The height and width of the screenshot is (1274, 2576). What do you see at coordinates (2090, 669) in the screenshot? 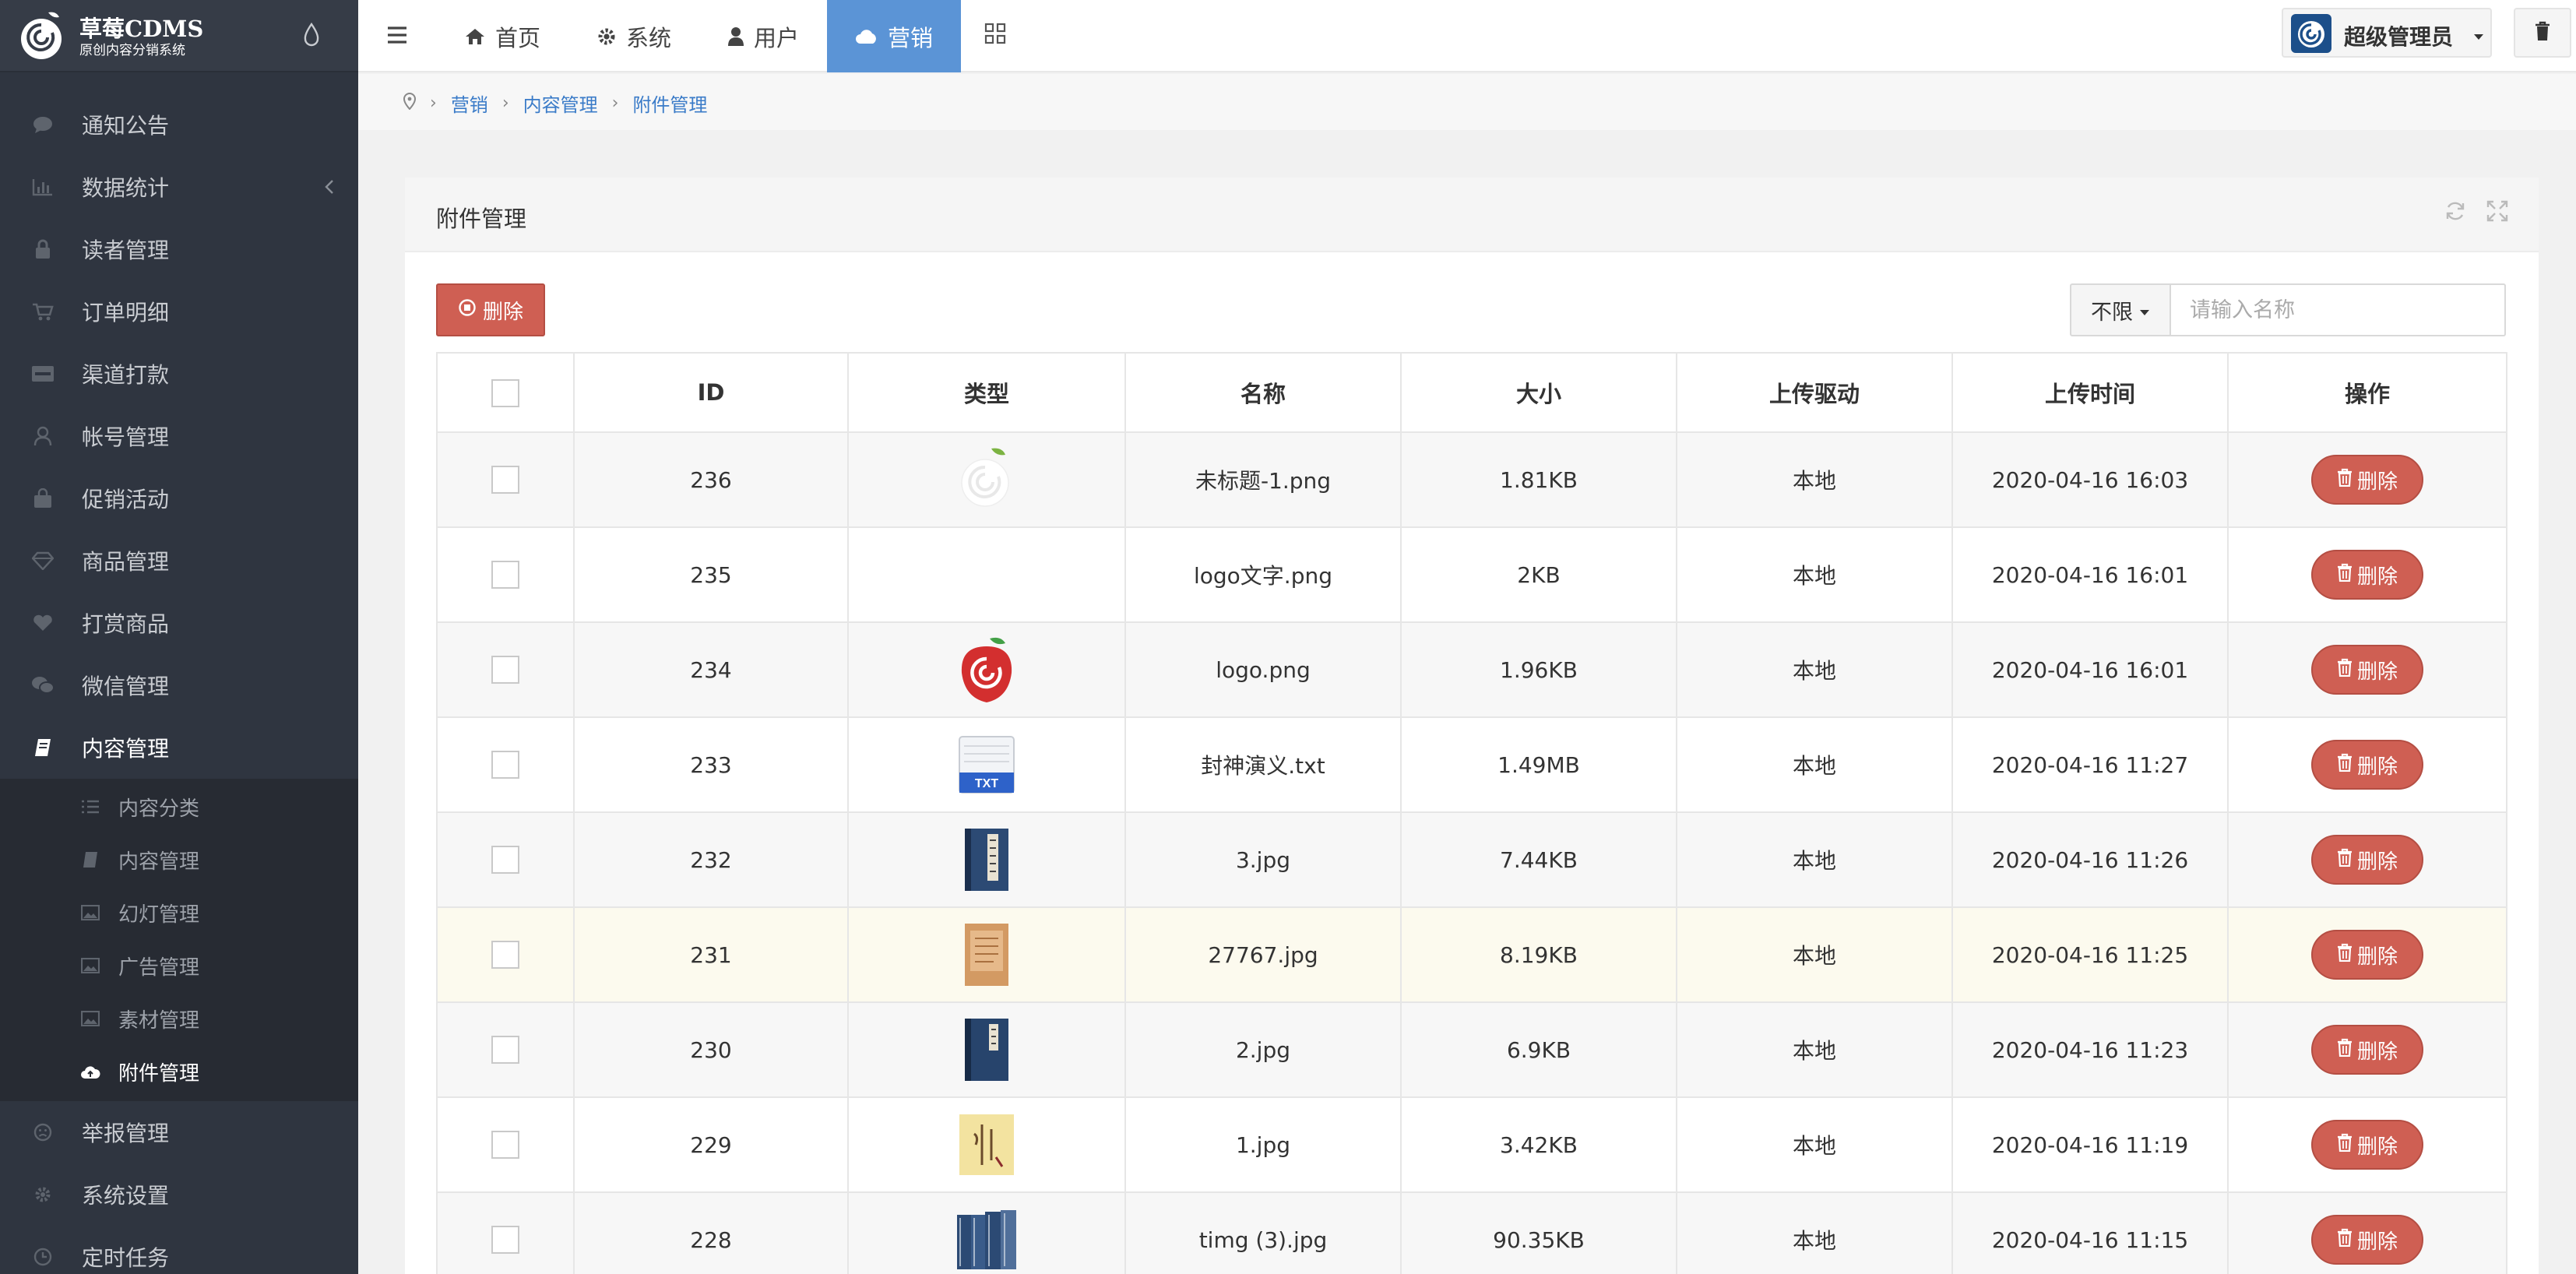
I see `cell-time: 2020-04-16 16:01` at bounding box center [2090, 669].